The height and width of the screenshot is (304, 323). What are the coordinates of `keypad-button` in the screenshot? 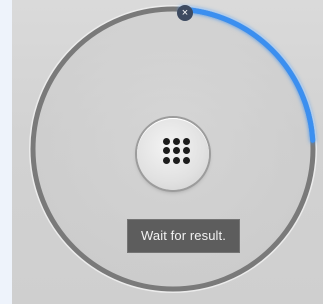 It's located at (173, 154).